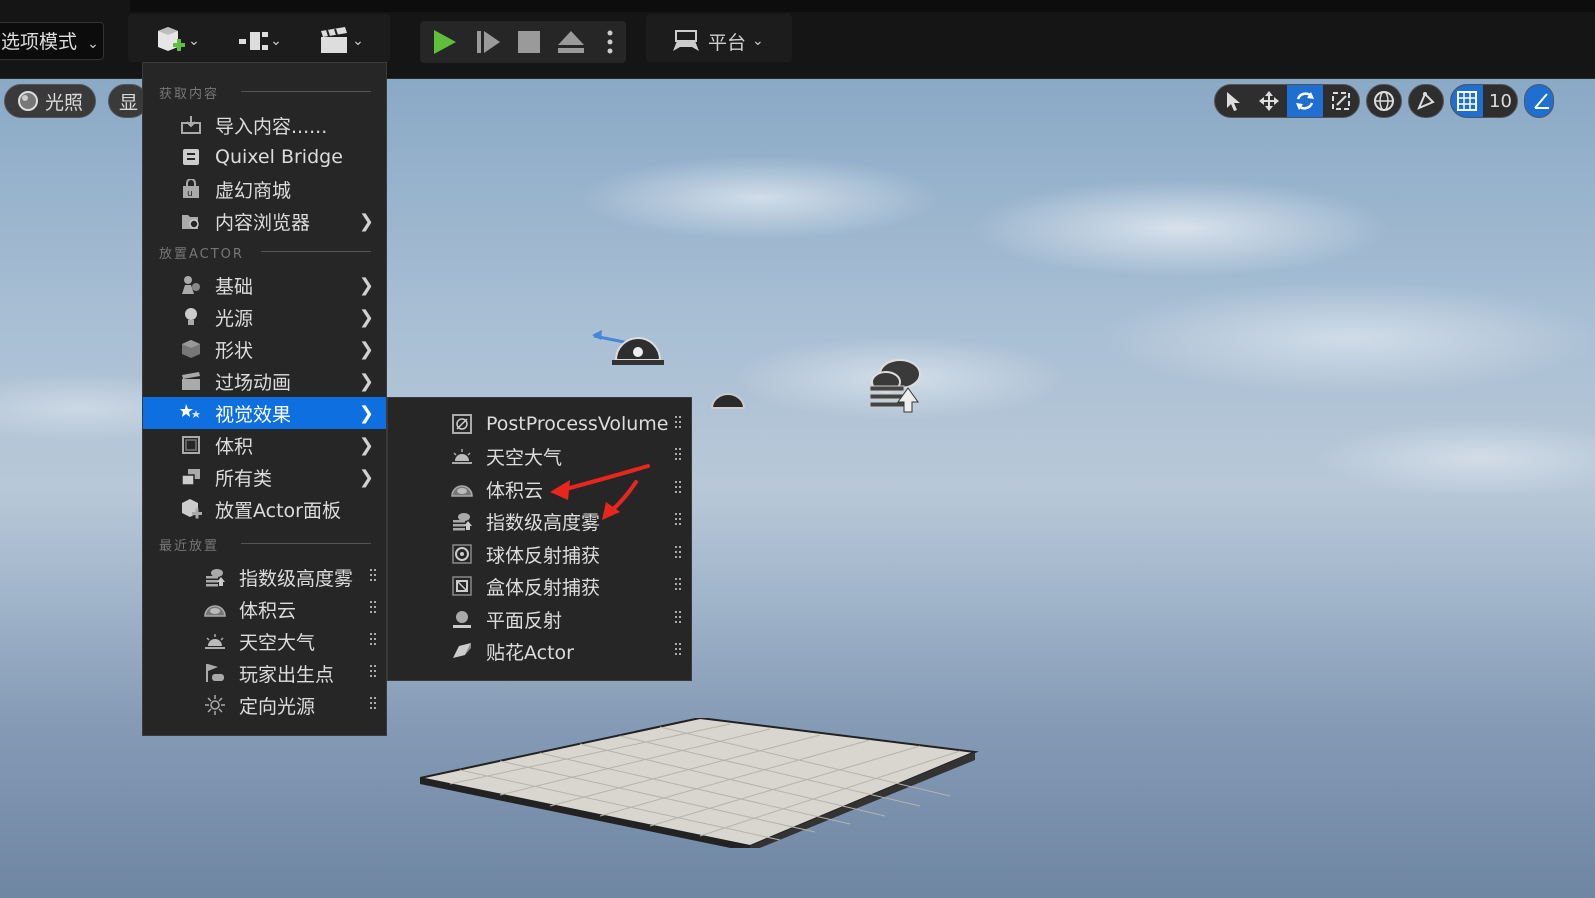  What do you see at coordinates (630, 343) in the screenshot?
I see `directional-light-actor-icon` at bounding box center [630, 343].